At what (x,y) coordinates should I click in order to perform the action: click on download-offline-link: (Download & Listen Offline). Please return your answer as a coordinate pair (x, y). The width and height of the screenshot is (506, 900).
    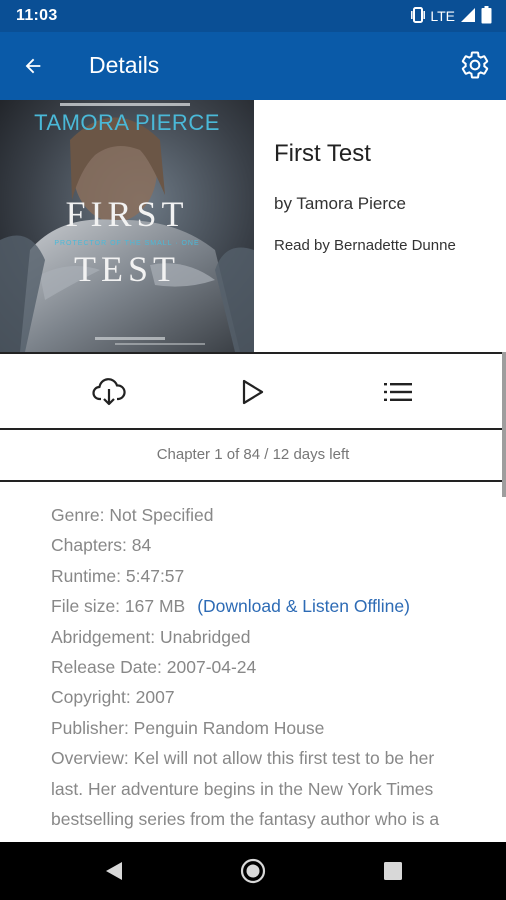
    Looking at the image, I should click on (303, 606).